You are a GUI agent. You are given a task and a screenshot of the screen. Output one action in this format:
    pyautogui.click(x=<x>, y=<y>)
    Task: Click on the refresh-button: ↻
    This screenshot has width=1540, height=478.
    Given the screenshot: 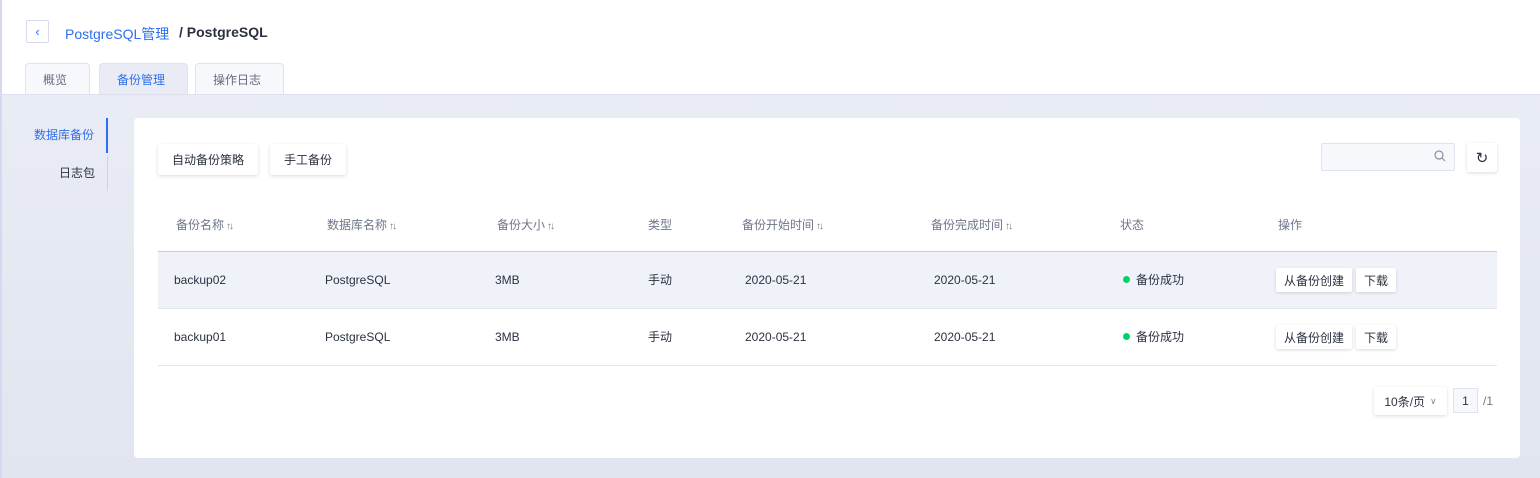 What is the action you would take?
    pyautogui.click(x=1482, y=157)
    